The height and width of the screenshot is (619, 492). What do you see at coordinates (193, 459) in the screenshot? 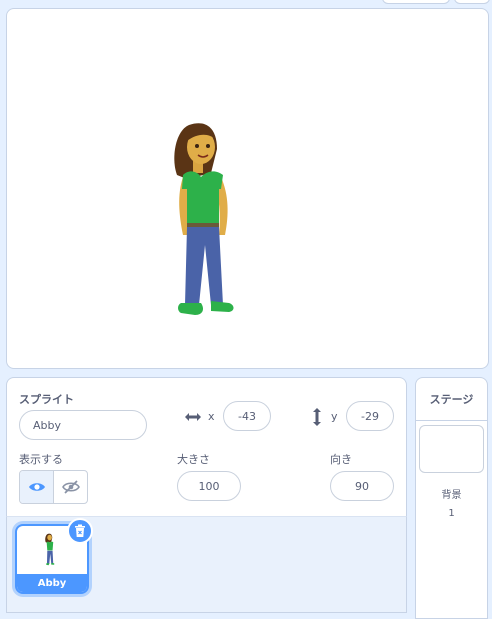
I see `size-label: 大きさ` at bounding box center [193, 459].